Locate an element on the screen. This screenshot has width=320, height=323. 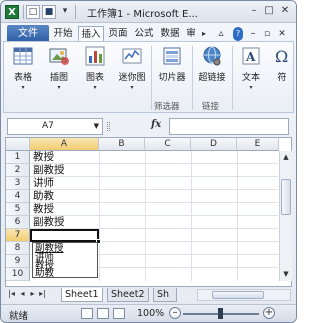
title-separator is located at coordinates (23, 12).